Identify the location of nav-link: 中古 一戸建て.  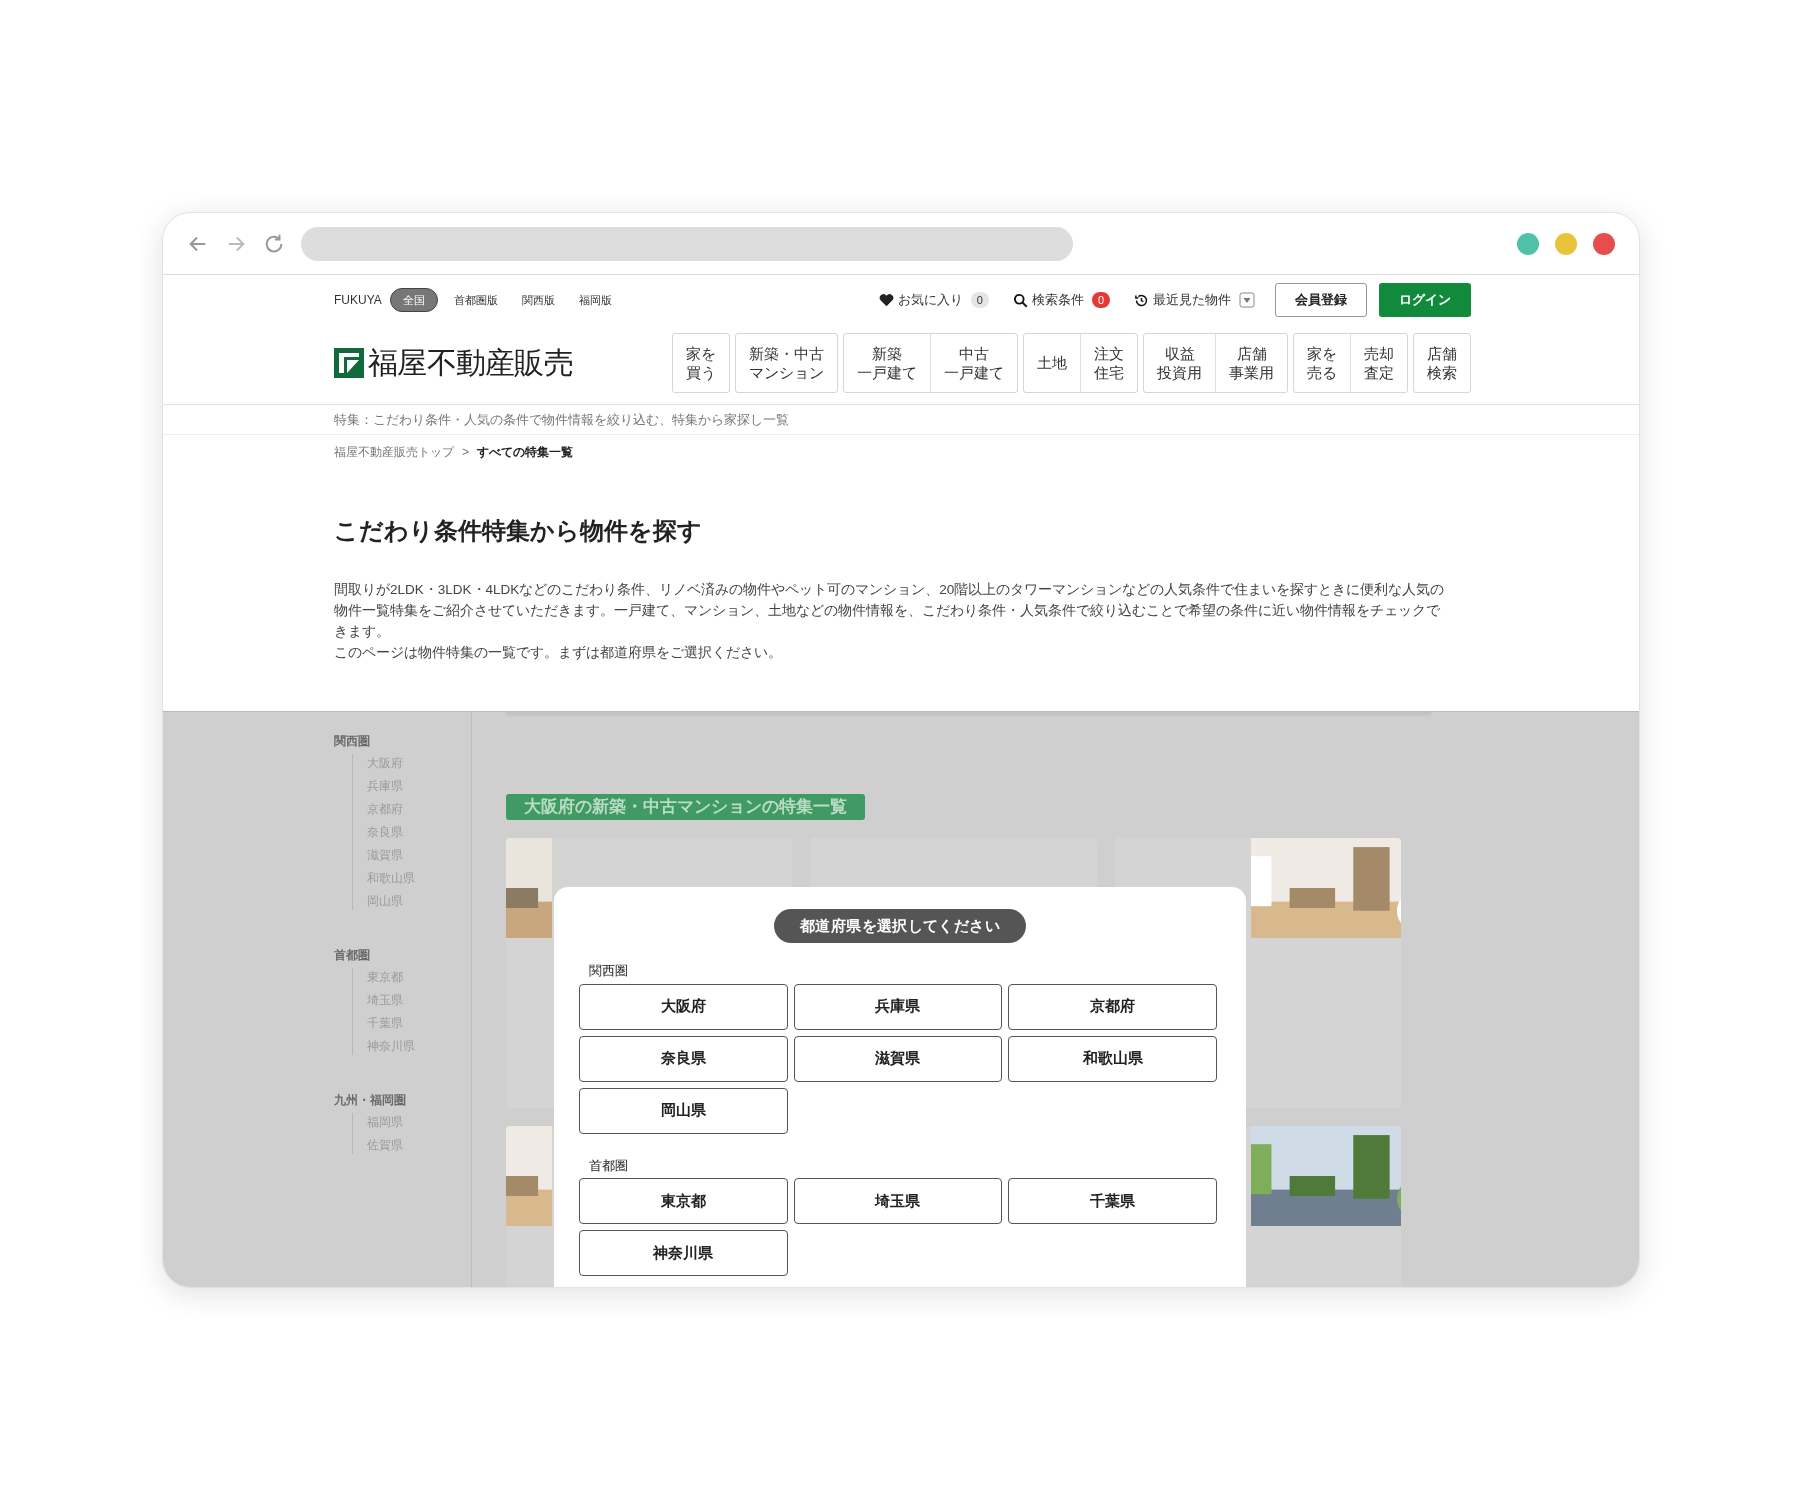
(973, 362).